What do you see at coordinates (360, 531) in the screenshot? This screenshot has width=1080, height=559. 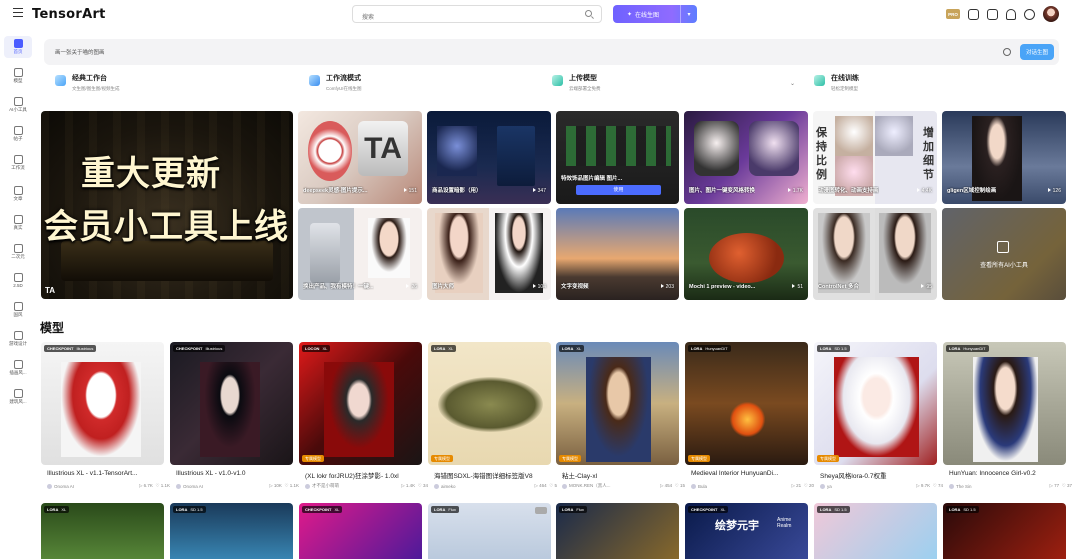 I see `model-card: CHECKPOINT XL` at bounding box center [360, 531].